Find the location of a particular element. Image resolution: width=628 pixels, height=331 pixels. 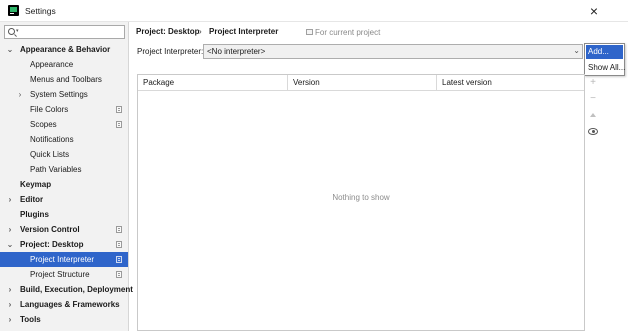

sidebar-item-file-colors: File Colors is located at coordinates (64, 109).